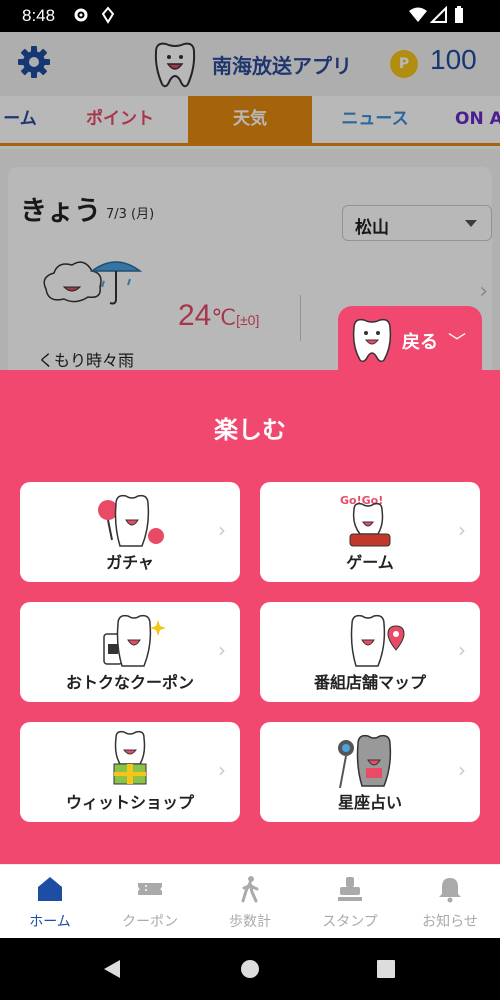 This screenshot has width=500, height=1000. What do you see at coordinates (129, 682) in the screenshot?
I see `menu-card-label: おトクなクーポン` at bounding box center [129, 682].